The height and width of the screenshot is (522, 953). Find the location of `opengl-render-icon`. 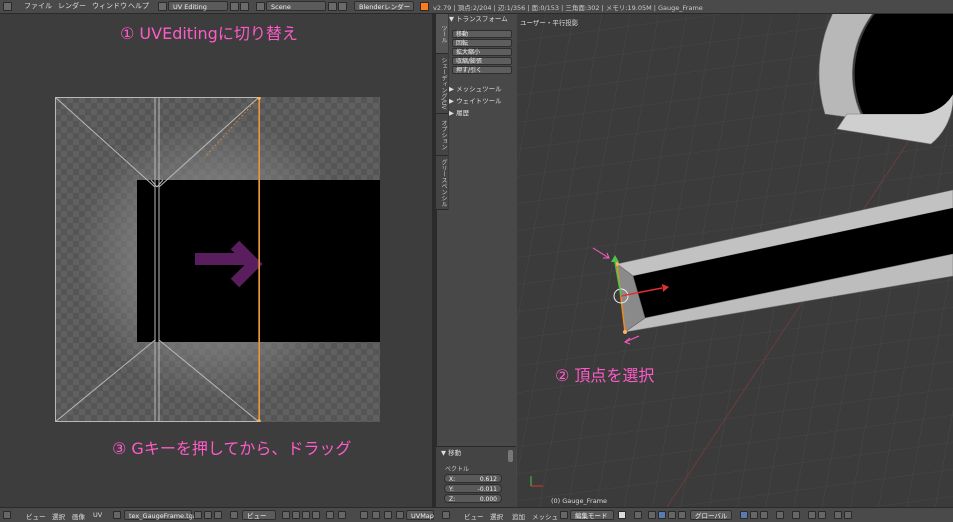

opengl-render-icon is located at coordinates (838, 515).